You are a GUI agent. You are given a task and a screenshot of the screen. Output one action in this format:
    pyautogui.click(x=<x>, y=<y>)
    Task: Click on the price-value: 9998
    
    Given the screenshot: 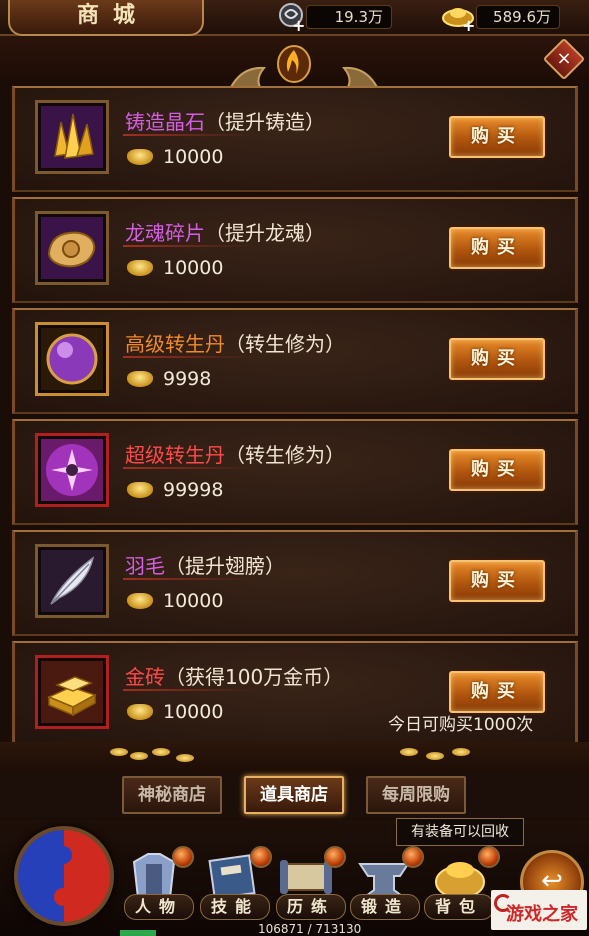 What is the action you would take?
    pyautogui.click(x=187, y=379)
    